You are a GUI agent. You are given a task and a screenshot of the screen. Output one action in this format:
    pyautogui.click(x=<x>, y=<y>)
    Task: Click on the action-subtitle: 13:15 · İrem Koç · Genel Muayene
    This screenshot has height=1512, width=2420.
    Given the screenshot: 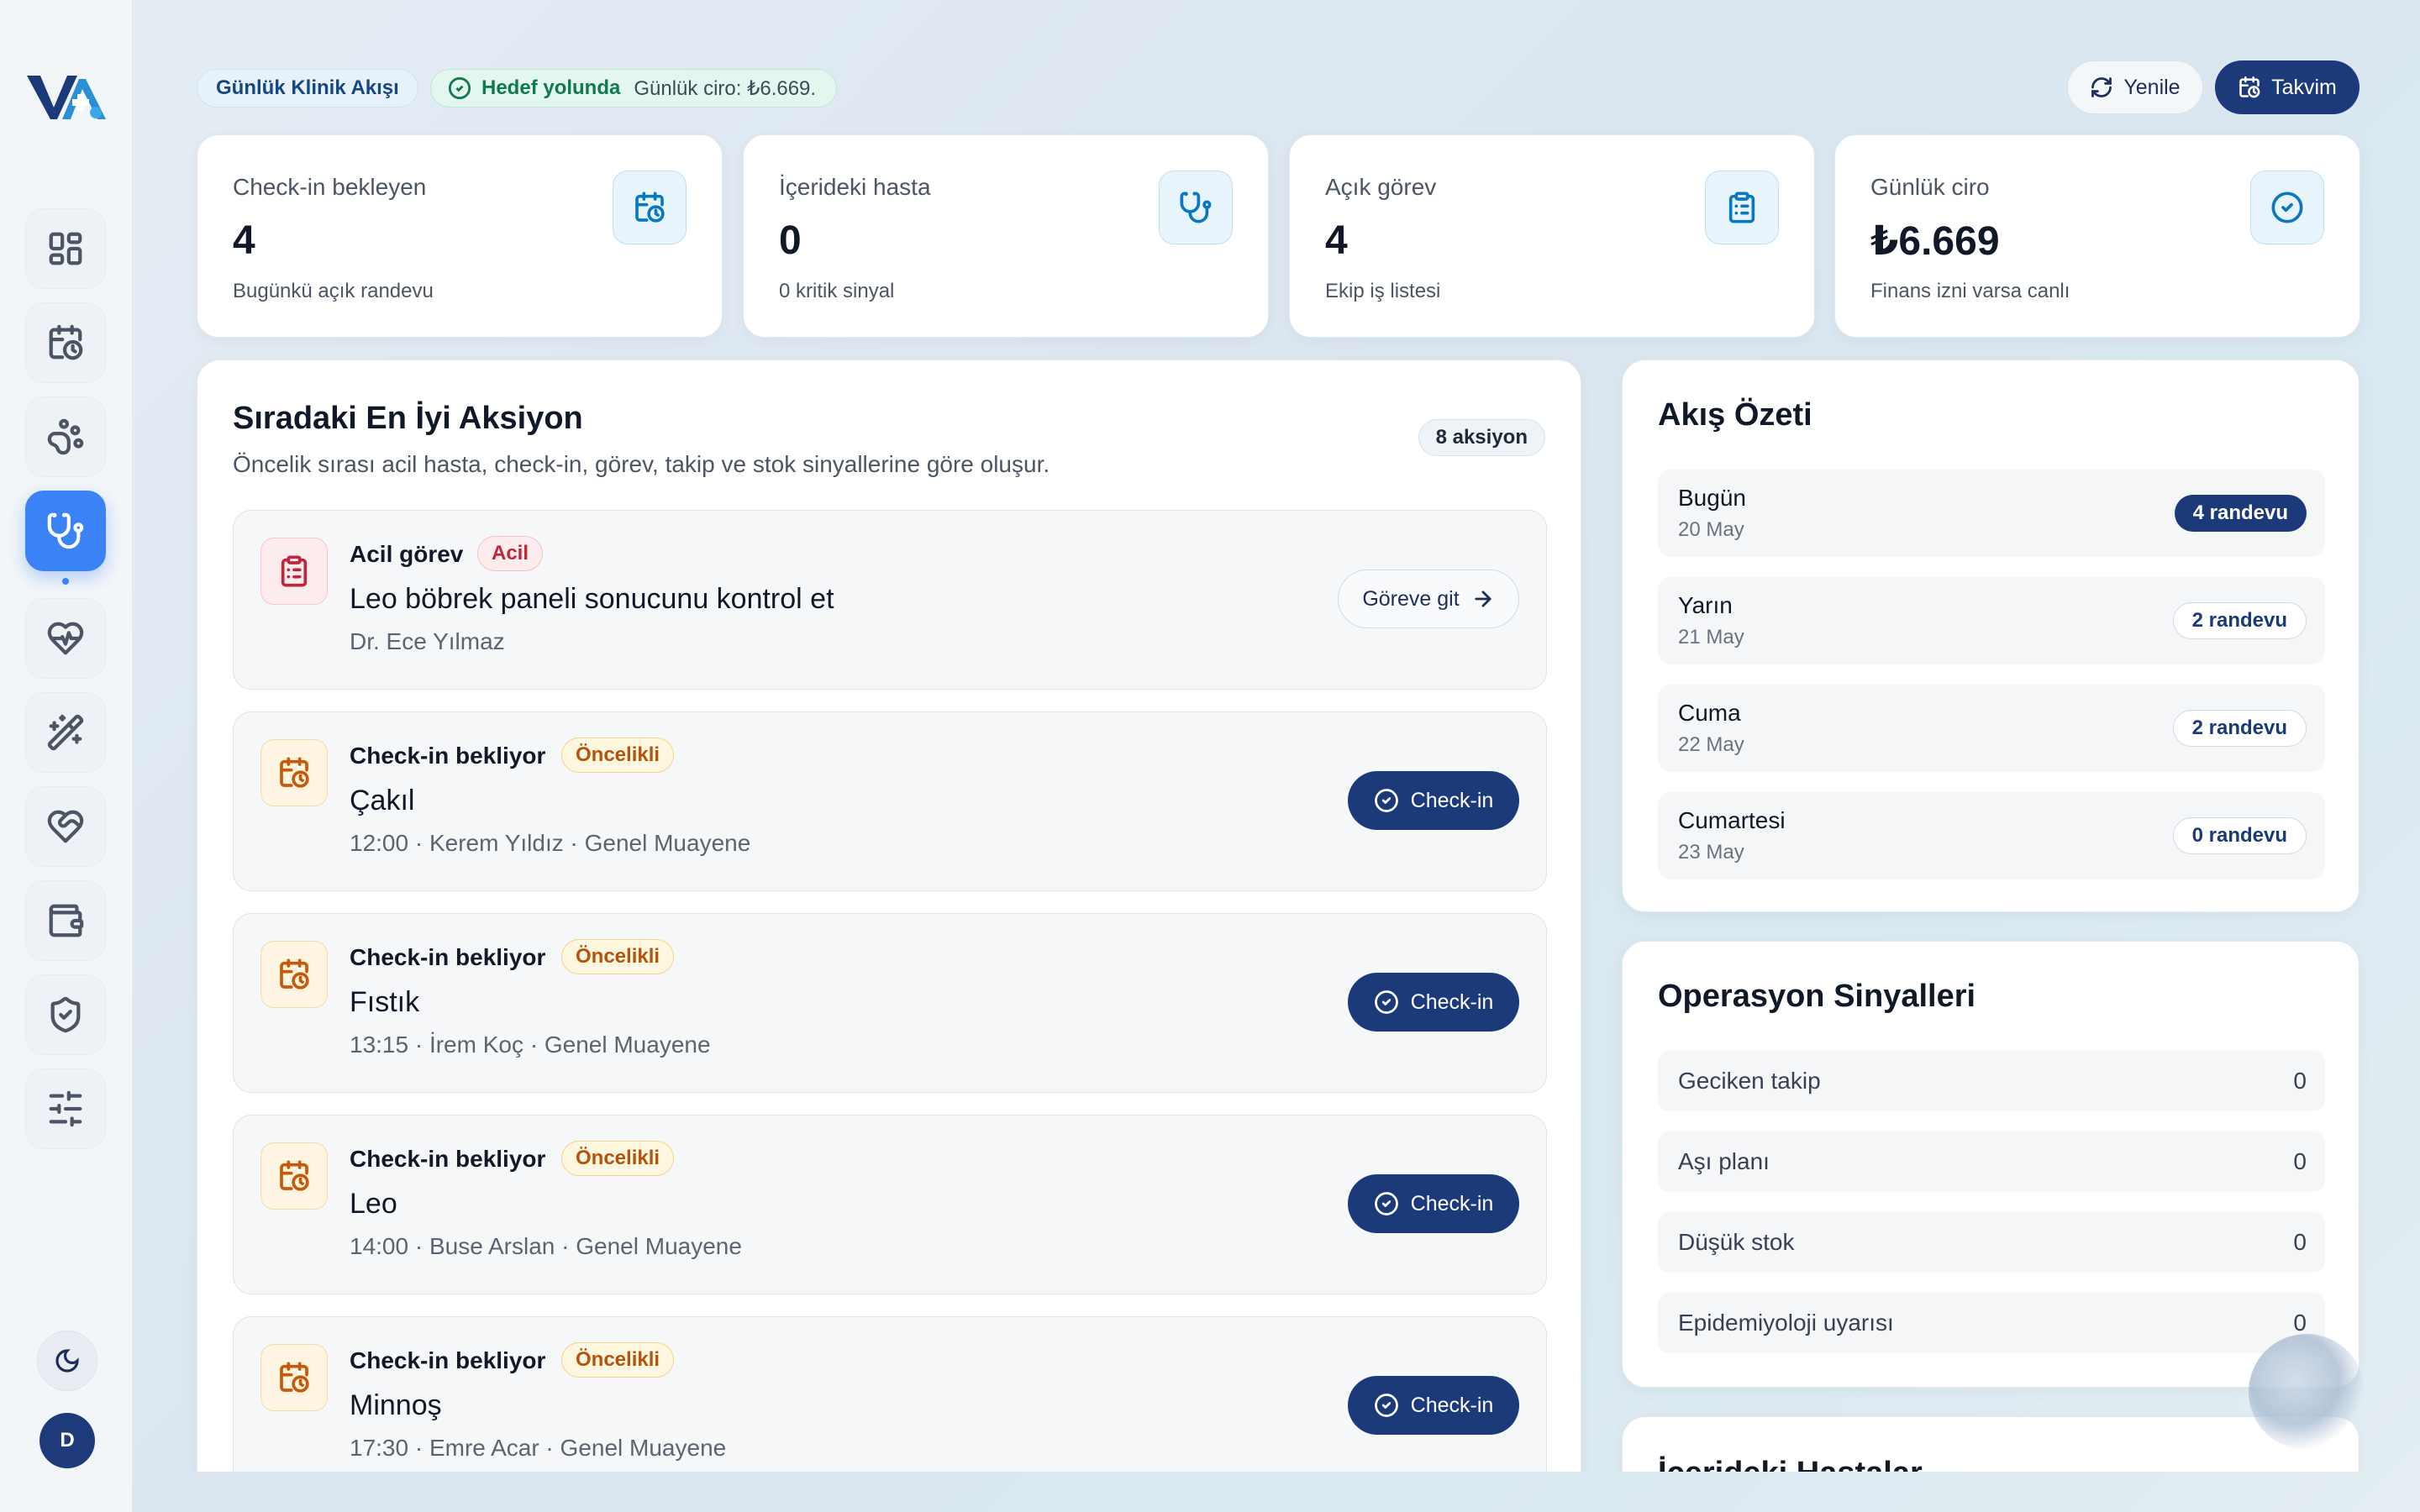 What is the action you would take?
    pyautogui.click(x=530, y=1045)
    